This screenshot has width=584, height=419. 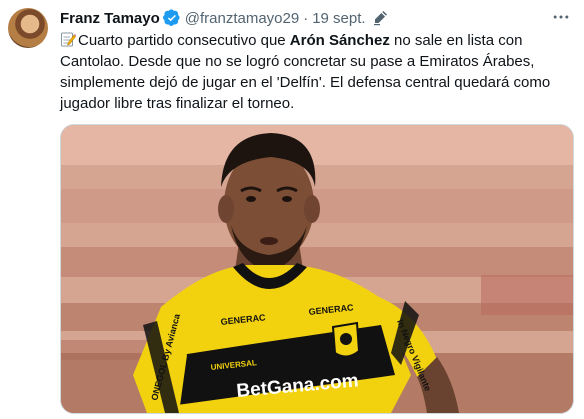 I want to click on author-handle: @franztamayo29, so click(x=242, y=18).